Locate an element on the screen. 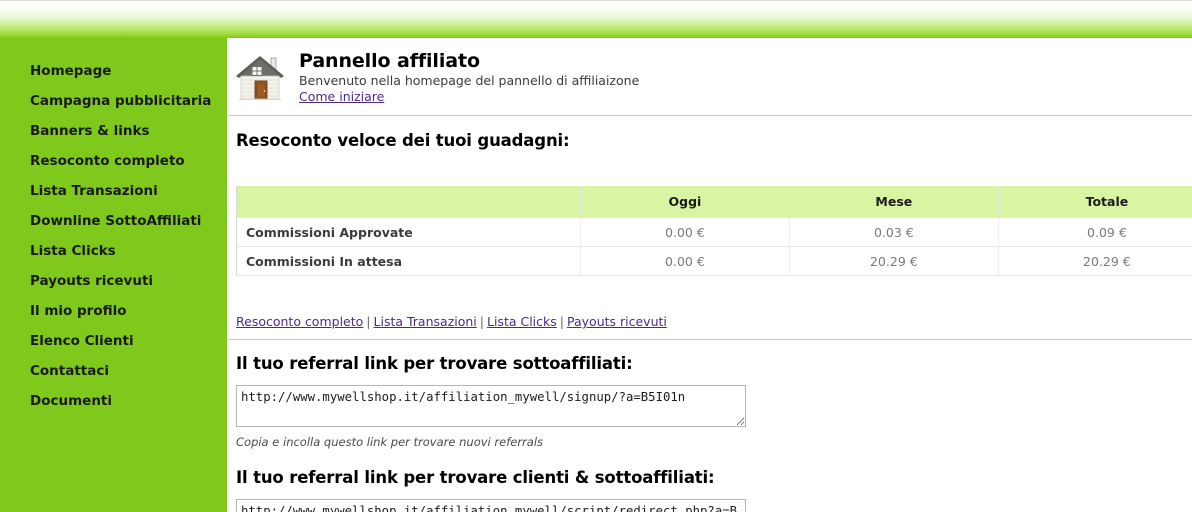 Image resolution: width=1192 pixels, height=512 pixels. cell-attesa-mese: 20.29 € is located at coordinates (893, 261).